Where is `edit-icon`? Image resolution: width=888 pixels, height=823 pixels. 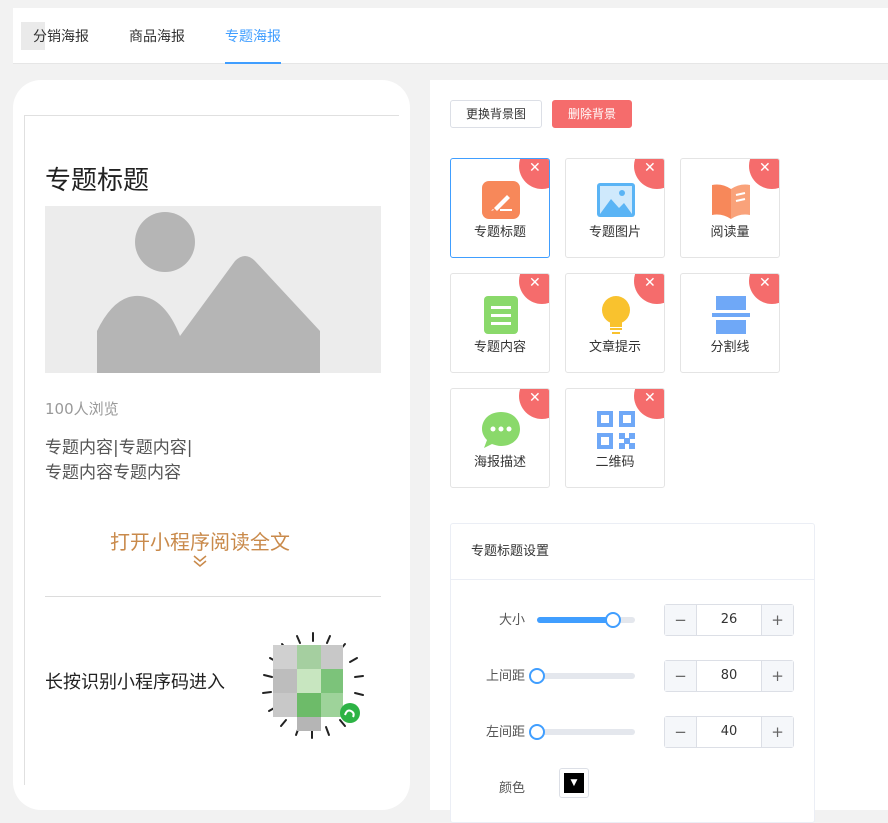 edit-icon is located at coordinates (501, 200).